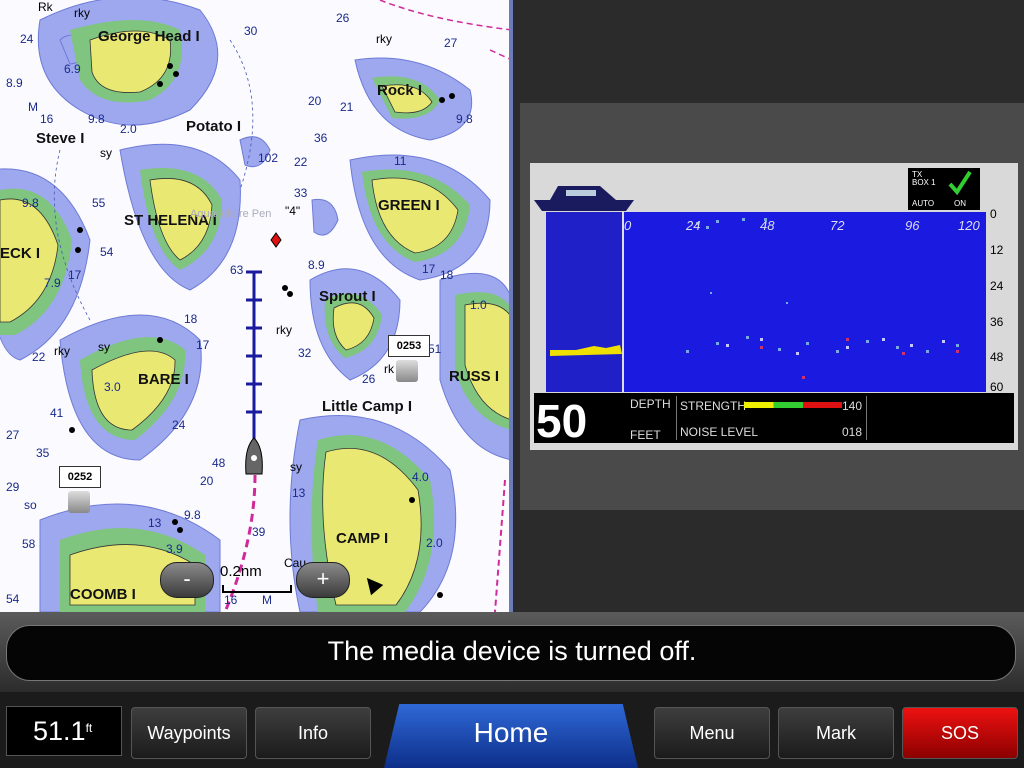 The width and height of the screenshot is (1024, 768). I want to click on island-label: Potato I, so click(213, 126).